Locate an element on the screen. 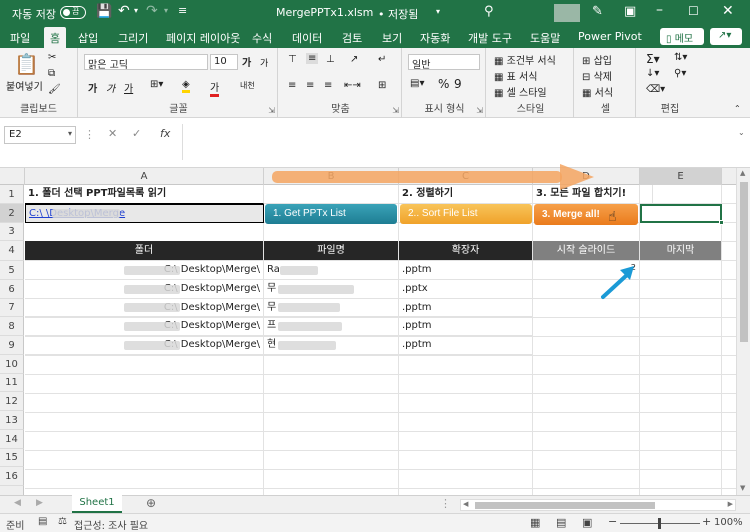 The width and height of the screenshot is (750, 532). horizontal-scroll-thumb is located at coordinates (565, 505).